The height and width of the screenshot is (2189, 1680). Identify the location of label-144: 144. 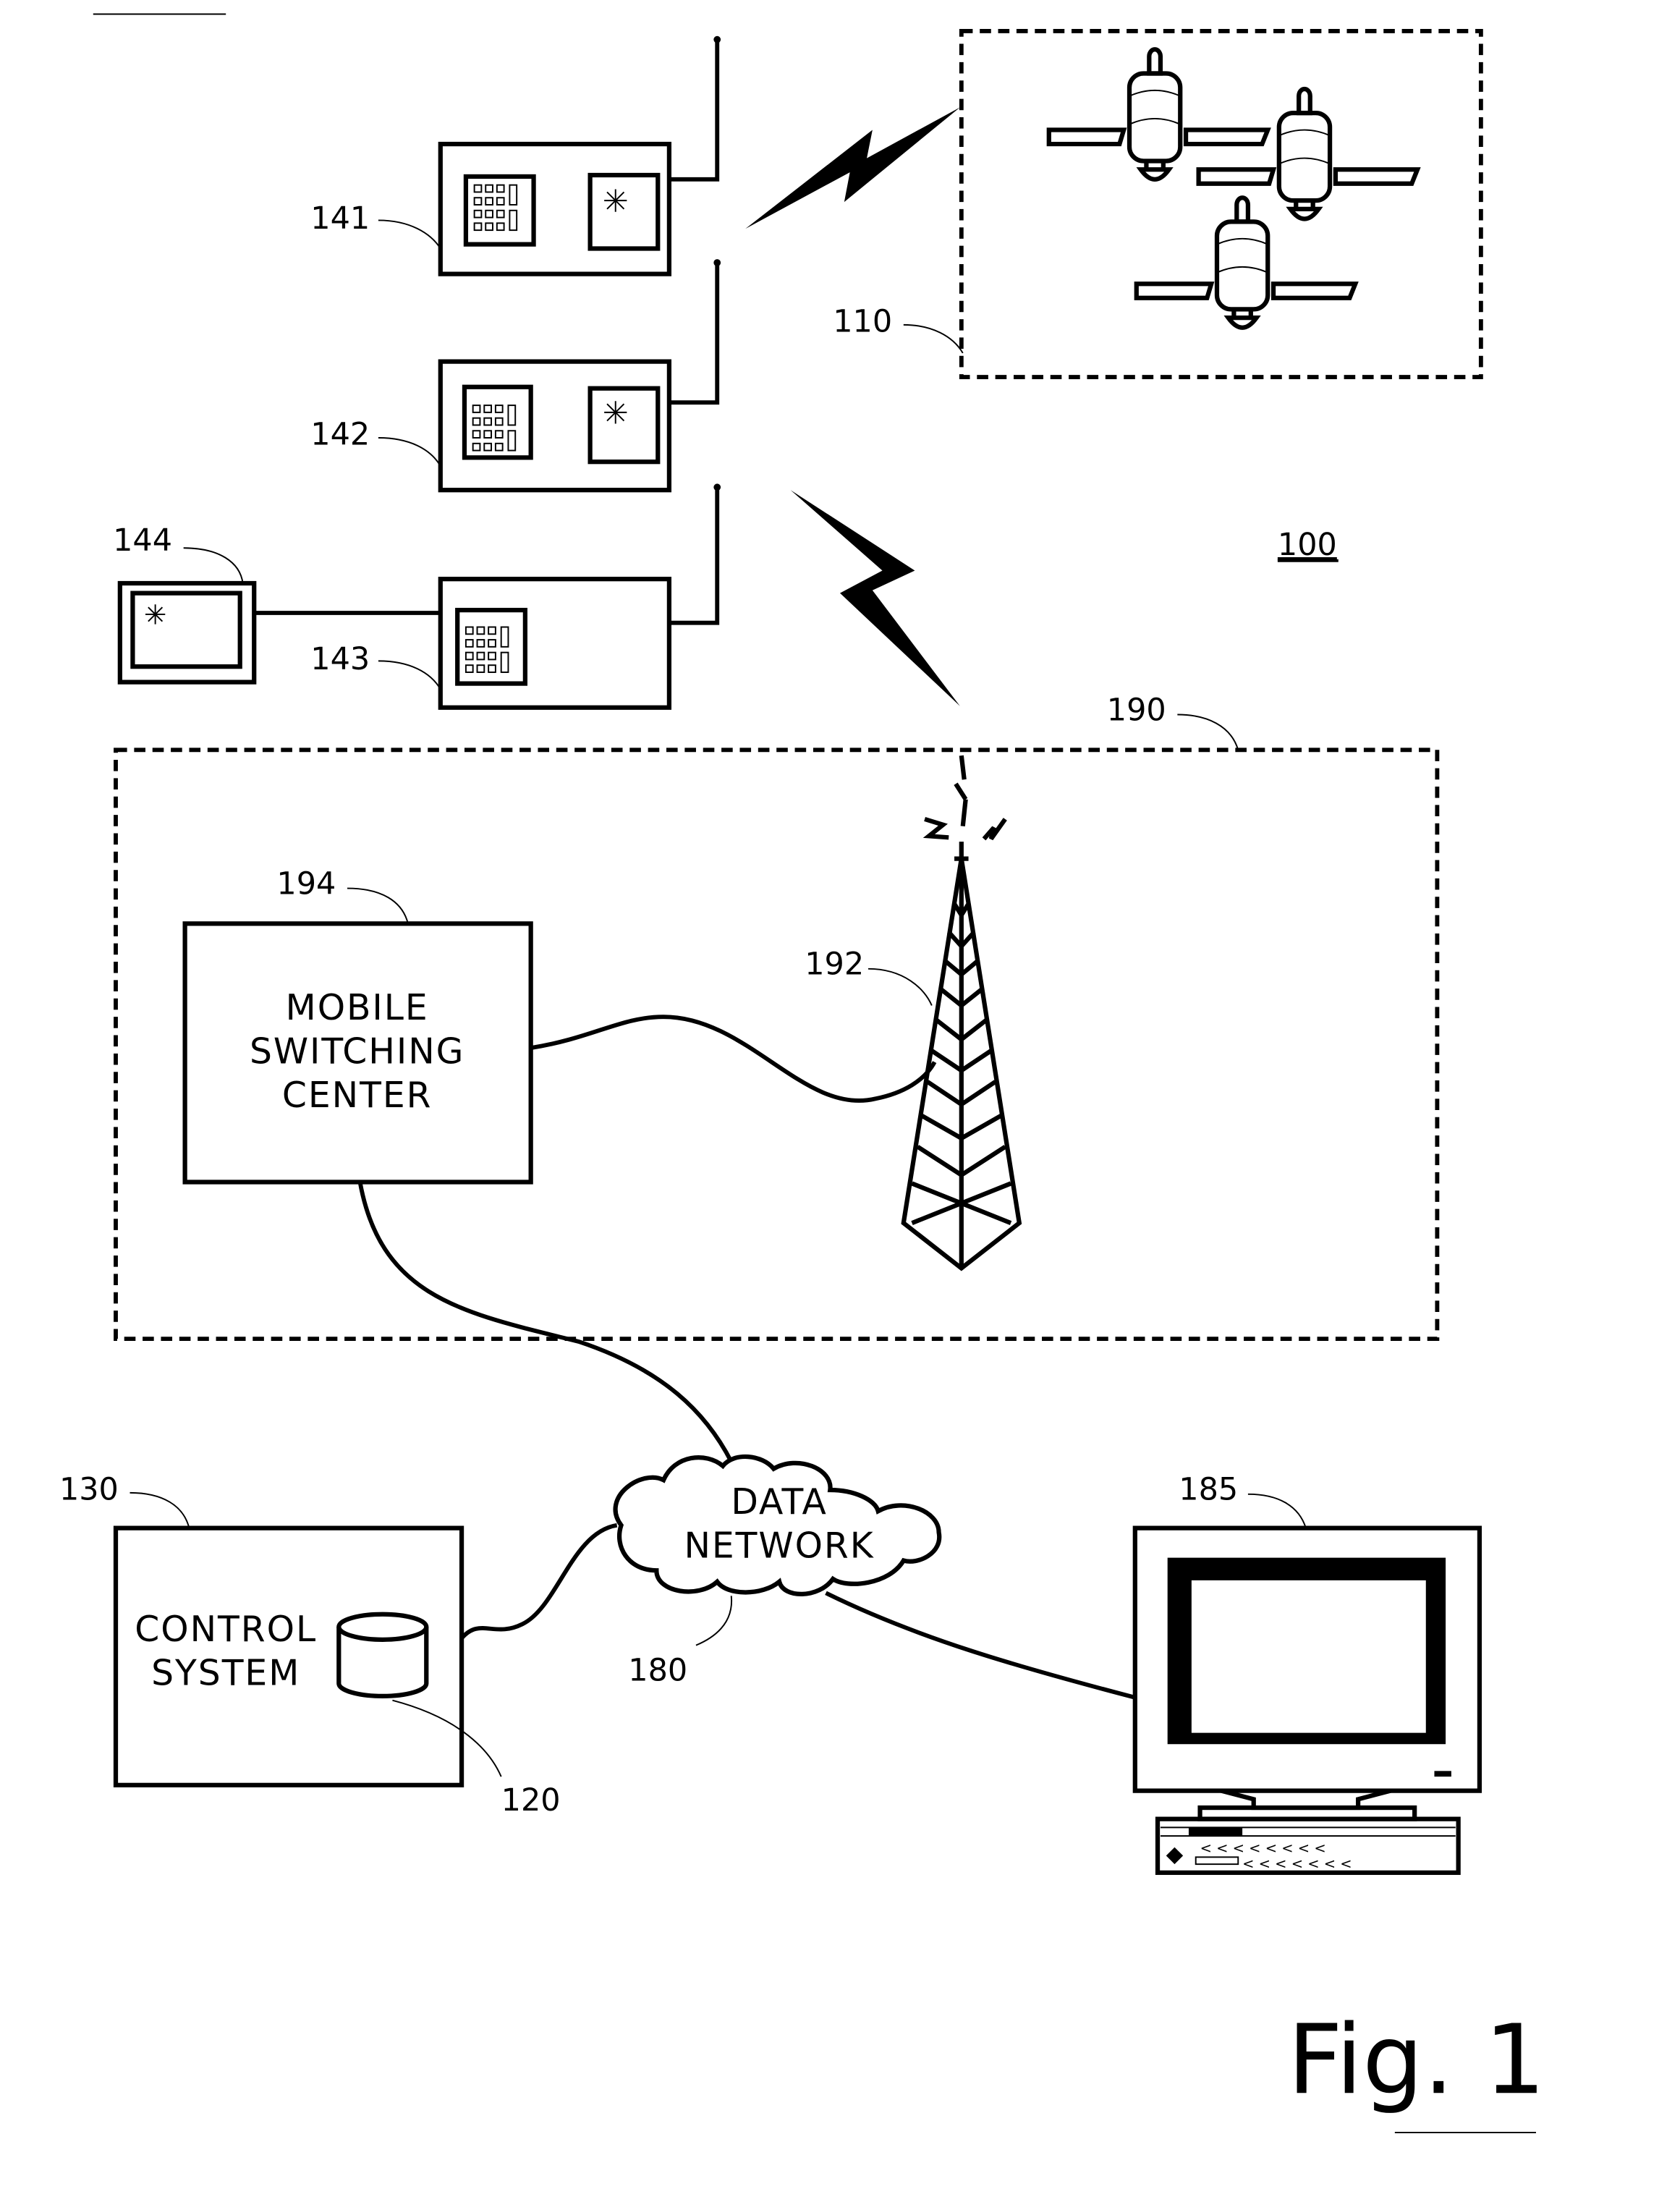
(142, 541).